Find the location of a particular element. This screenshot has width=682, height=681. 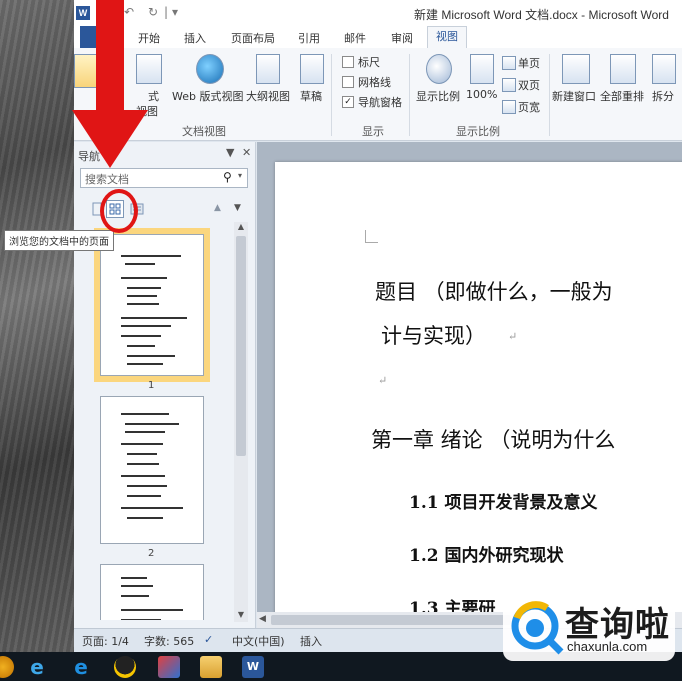

tab-insert: 插入 is located at coordinates (195, 38).